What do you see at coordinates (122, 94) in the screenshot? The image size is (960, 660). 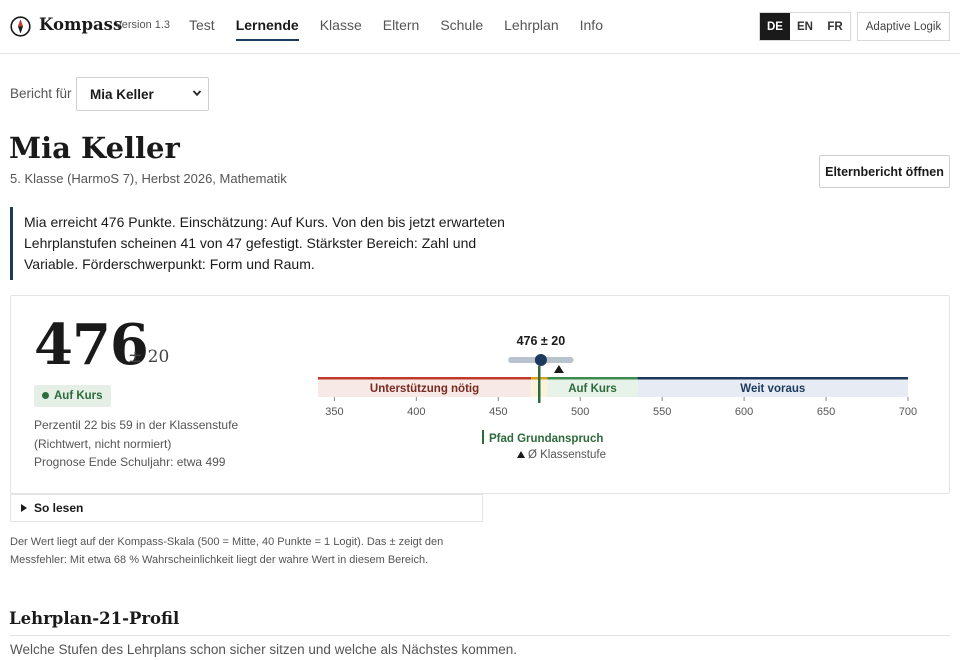 I see `student-select-value: Mia Keller` at bounding box center [122, 94].